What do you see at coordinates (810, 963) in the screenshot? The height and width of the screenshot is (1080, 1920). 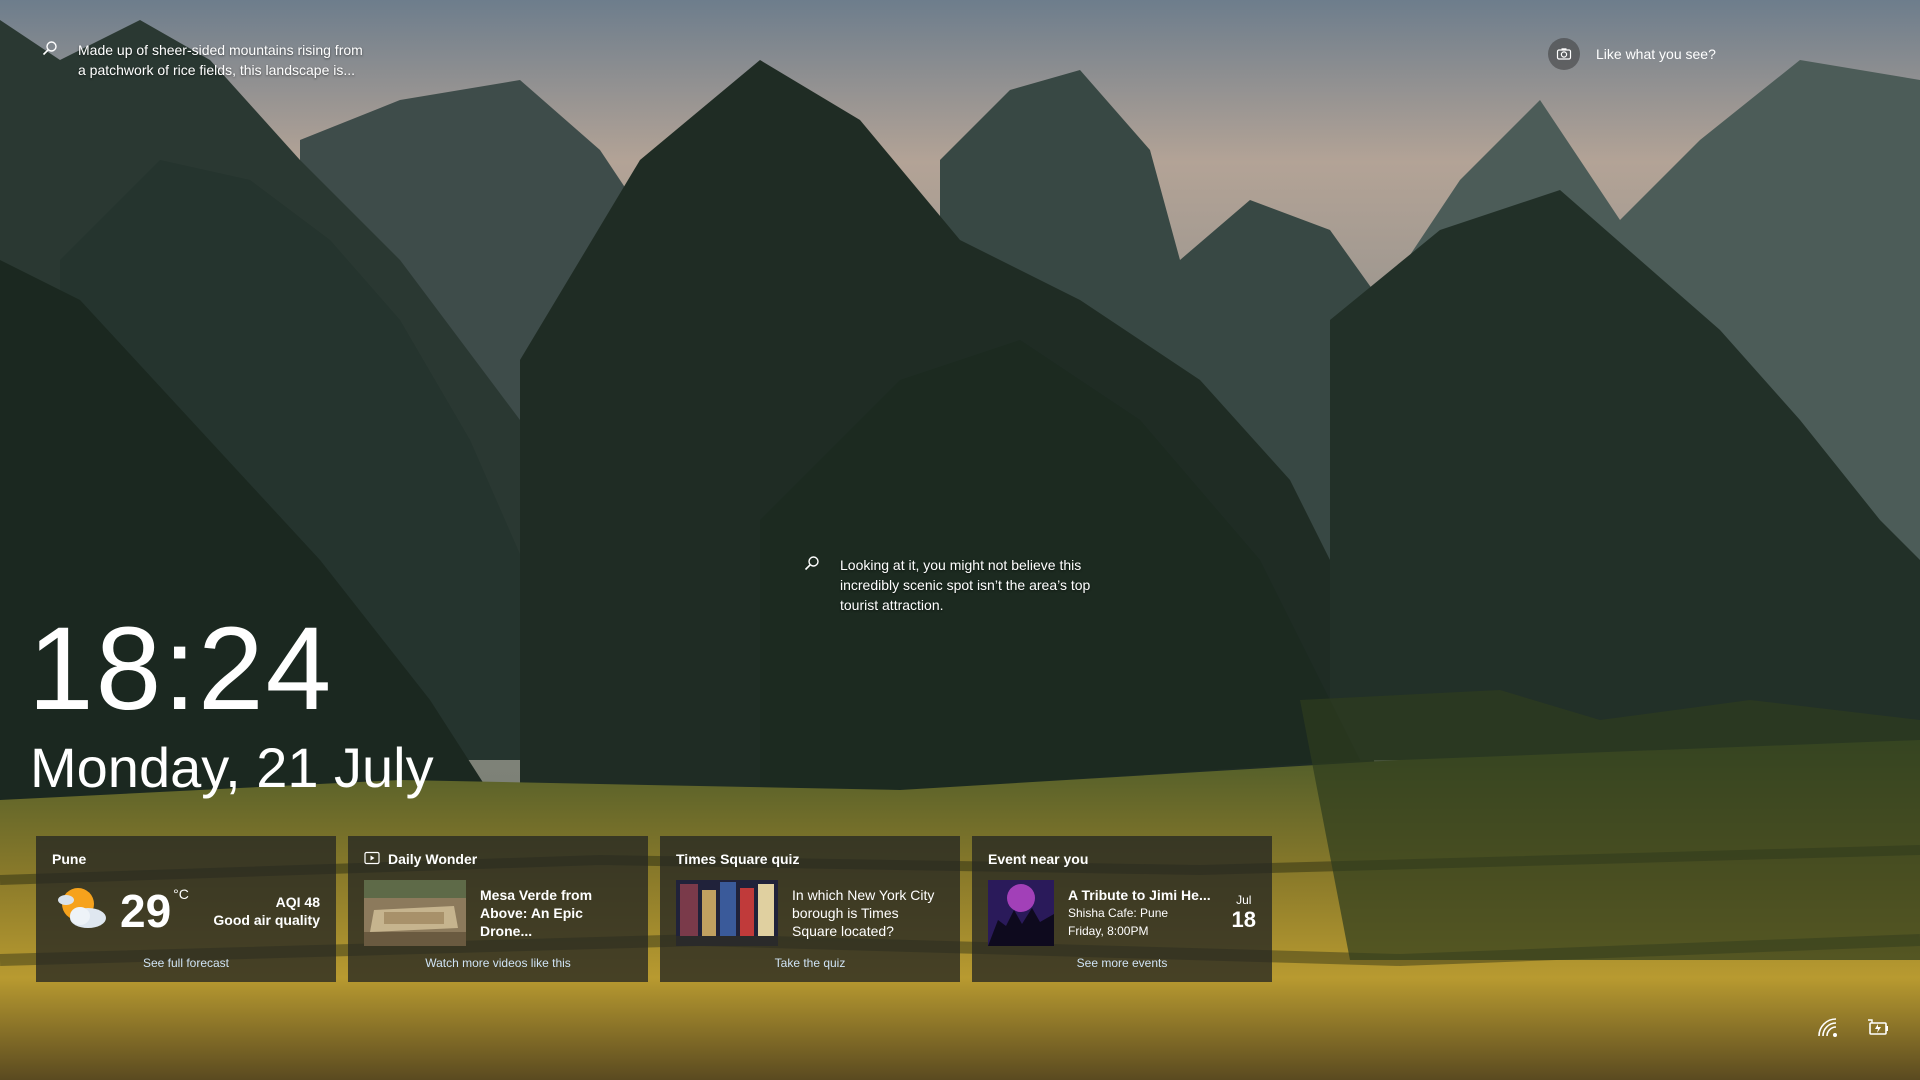 I see `take-the-quiz-link: Take the quiz` at bounding box center [810, 963].